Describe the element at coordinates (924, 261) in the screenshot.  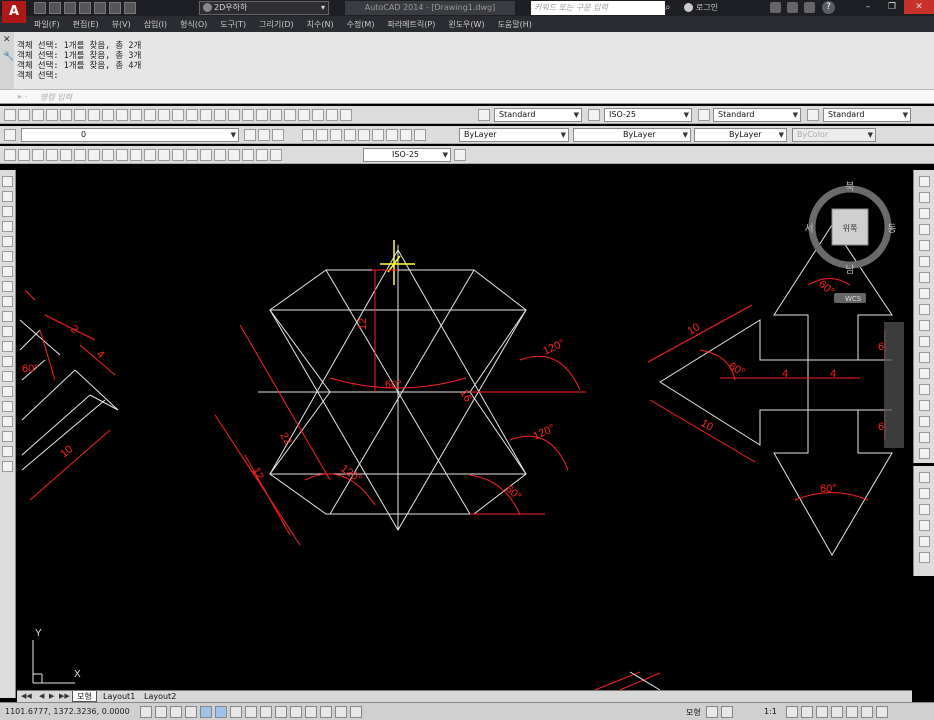
I see `move-icon` at that location.